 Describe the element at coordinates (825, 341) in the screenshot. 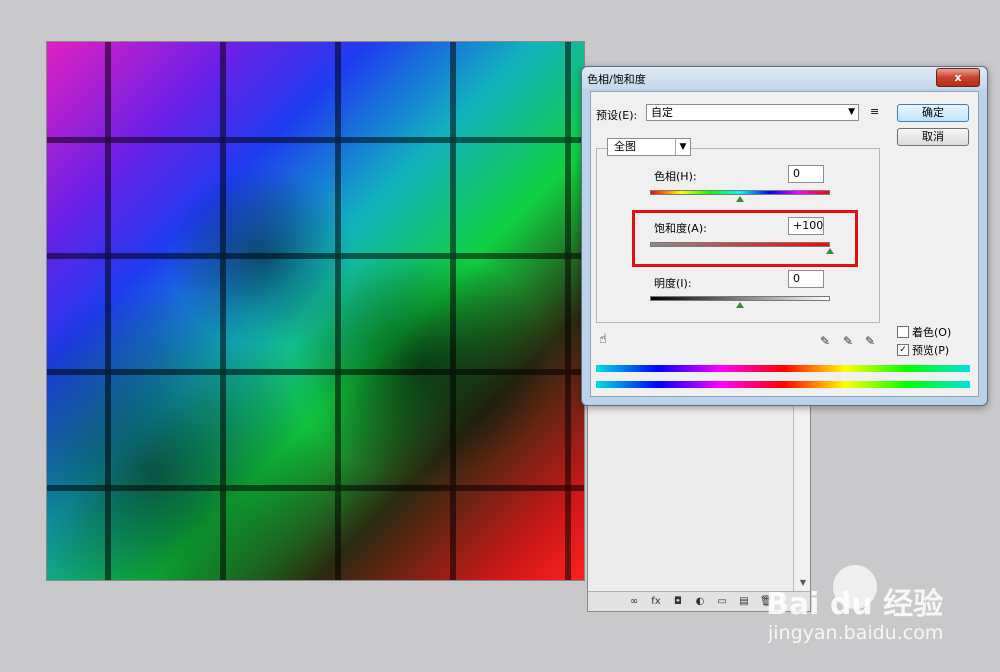

I see `eyedropper-icon: ✎` at that location.